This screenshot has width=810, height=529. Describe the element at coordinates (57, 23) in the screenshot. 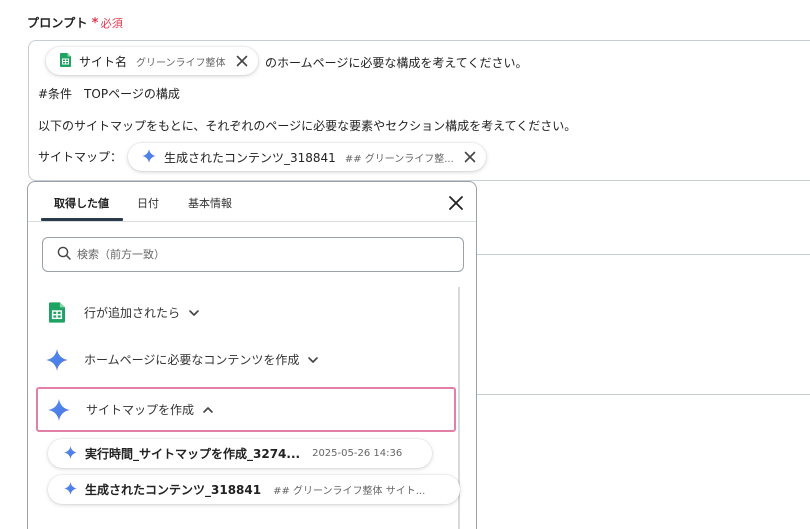

I see `field-label-text: プロンプト` at that location.